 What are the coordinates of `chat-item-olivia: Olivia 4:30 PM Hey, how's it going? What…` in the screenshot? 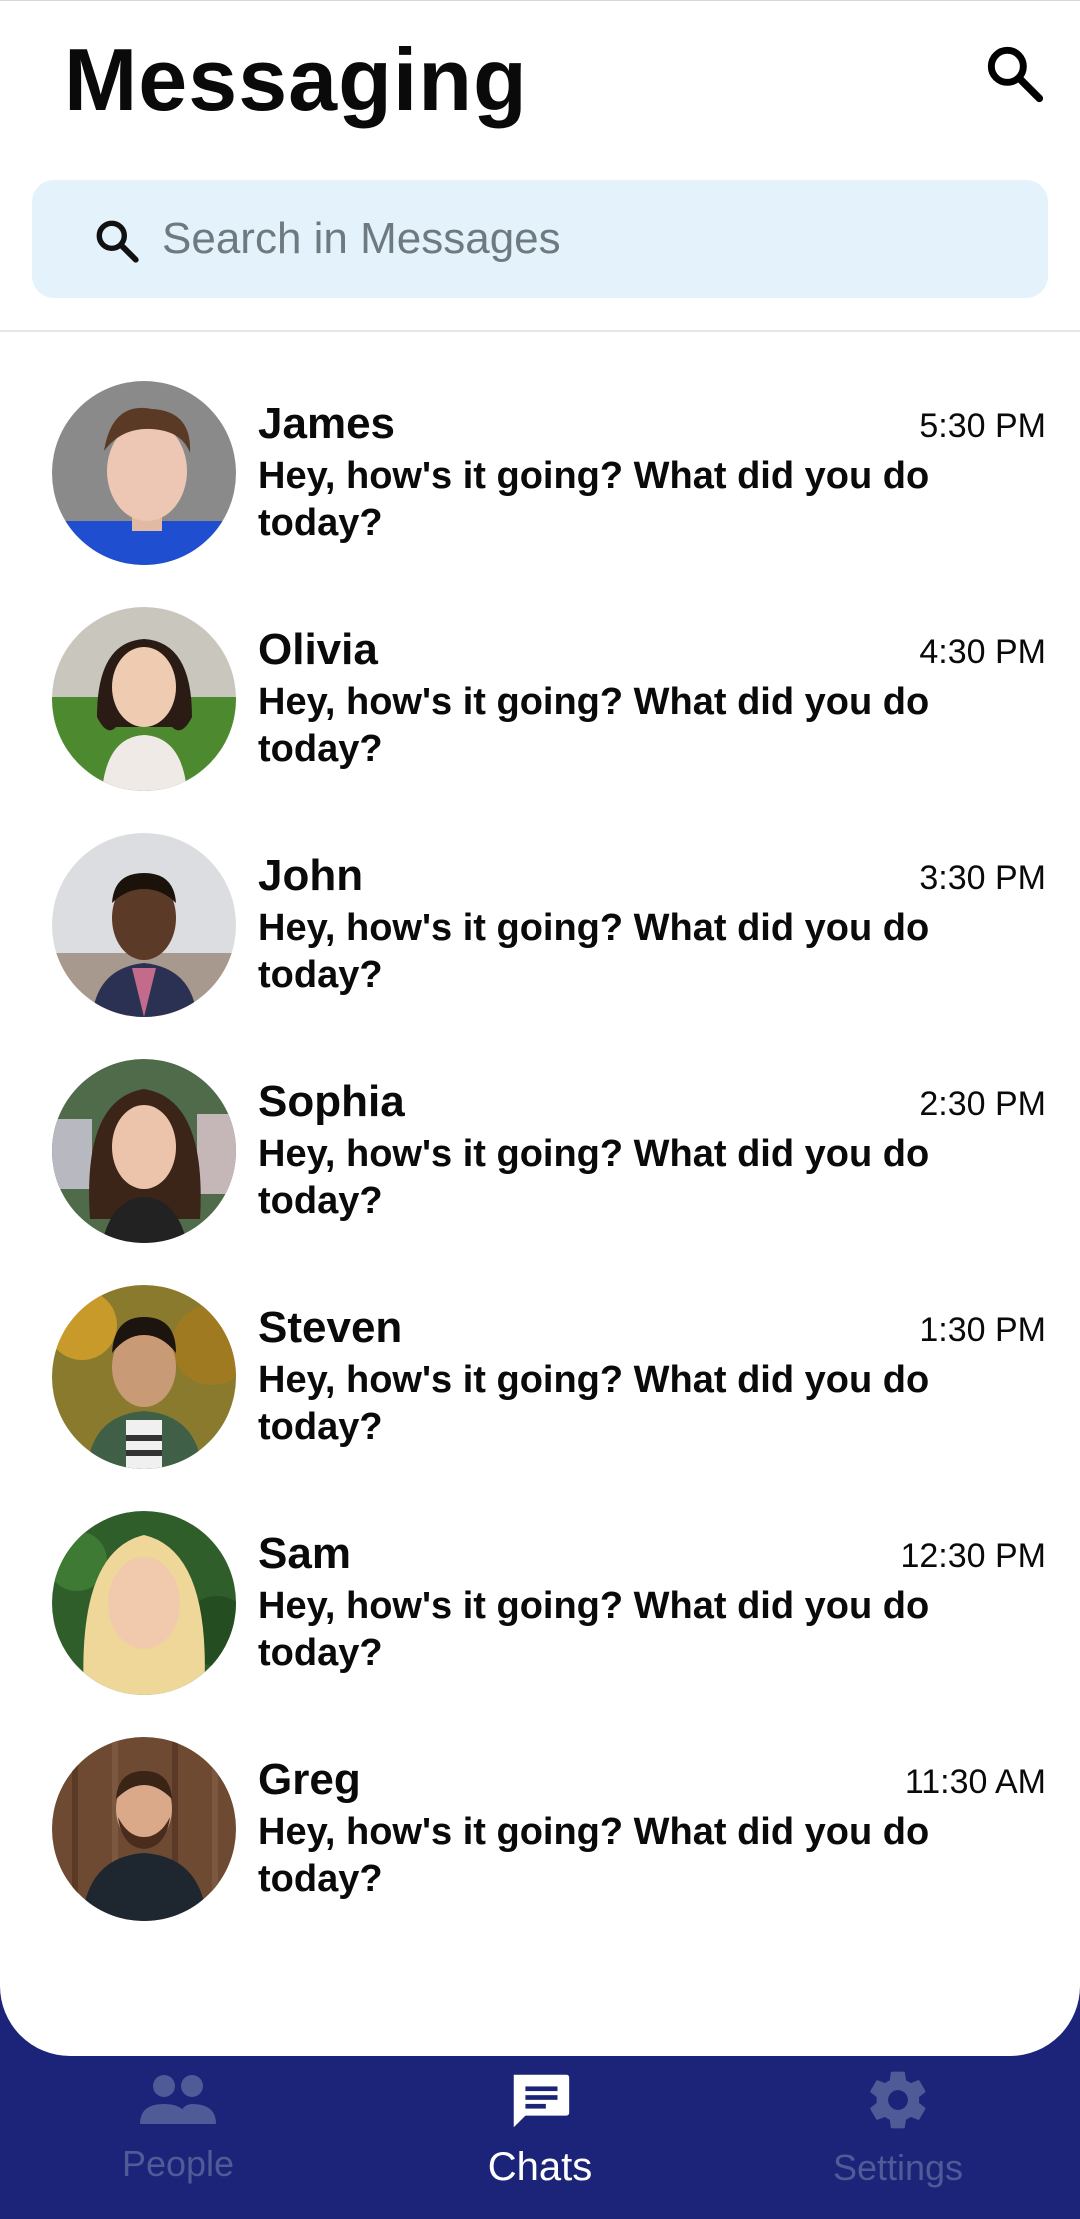 It's located at (540, 720).